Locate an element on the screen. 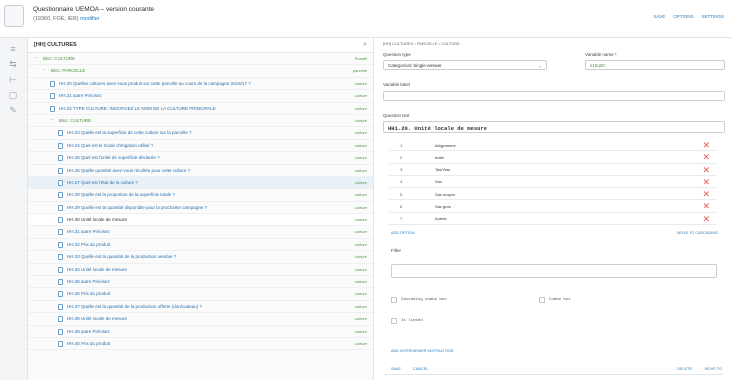 This screenshot has width=732, height=380. answer-code: 4 is located at coordinates (401, 181).